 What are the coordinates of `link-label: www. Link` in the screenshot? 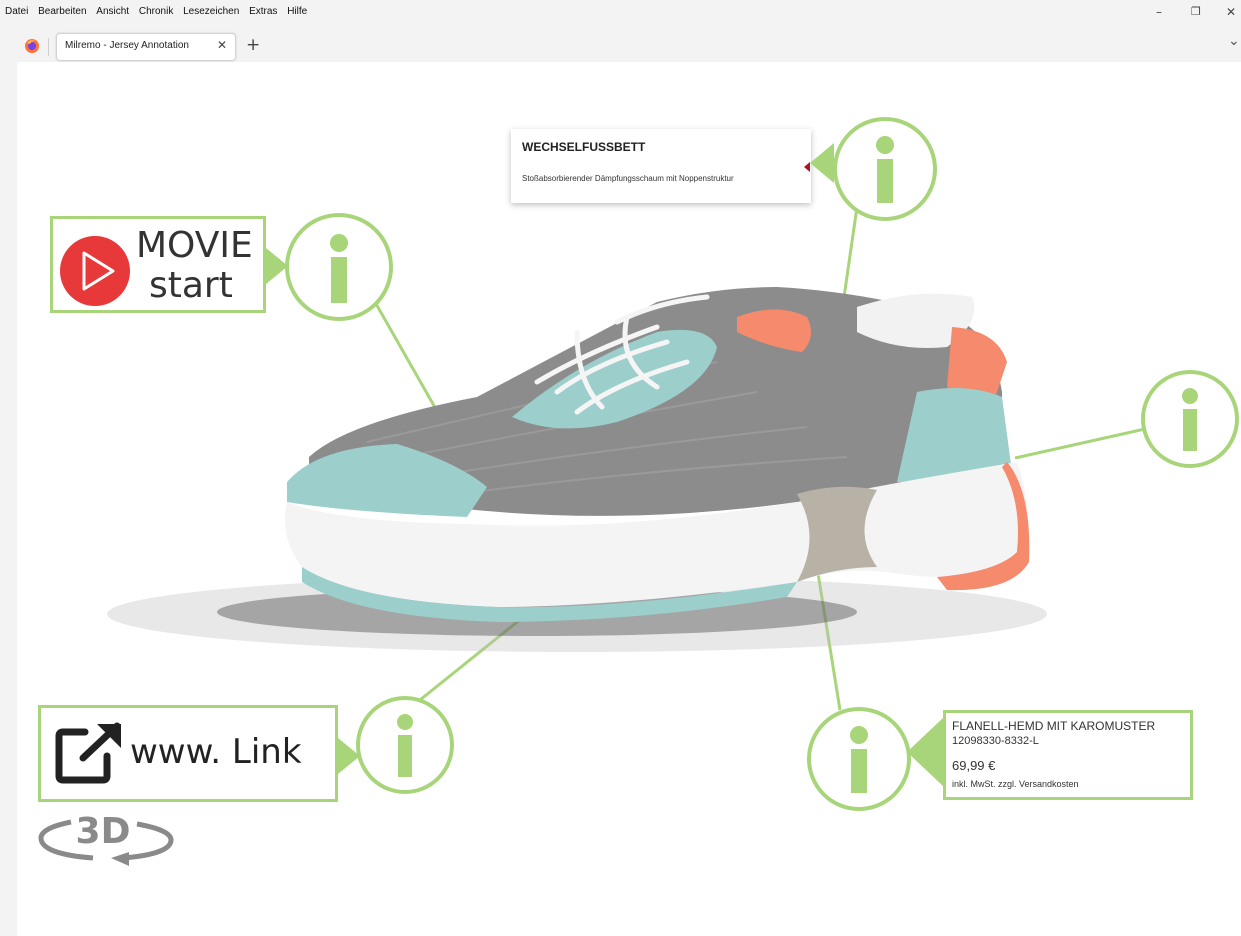 It's located at (216, 752).